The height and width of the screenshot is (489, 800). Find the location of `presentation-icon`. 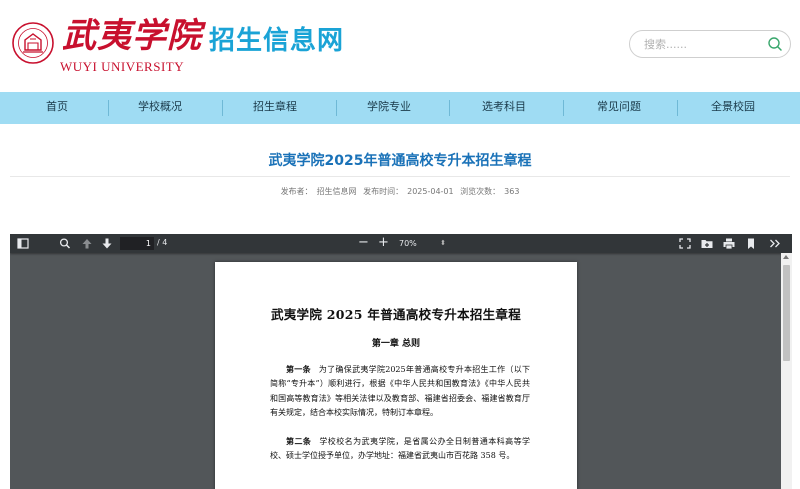

presentation-icon is located at coordinates (685, 243).